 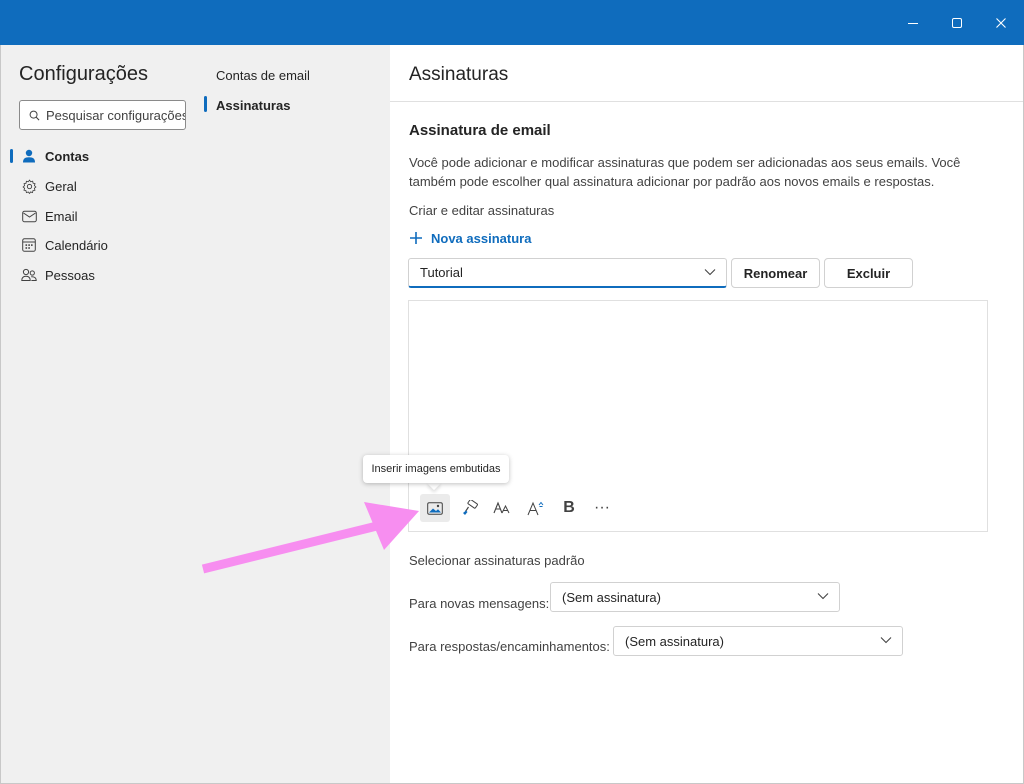 I want to click on maximize-icon, so click(x=957, y=23).